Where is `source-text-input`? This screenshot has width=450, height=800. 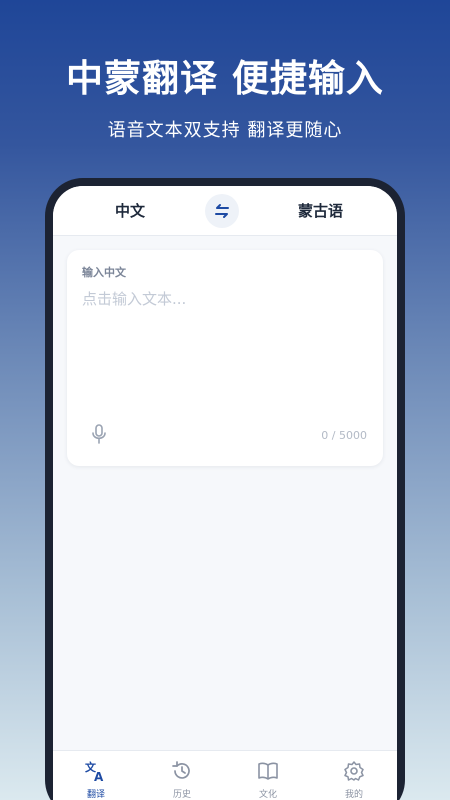 source-text-input is located at coordinates (225, 299).